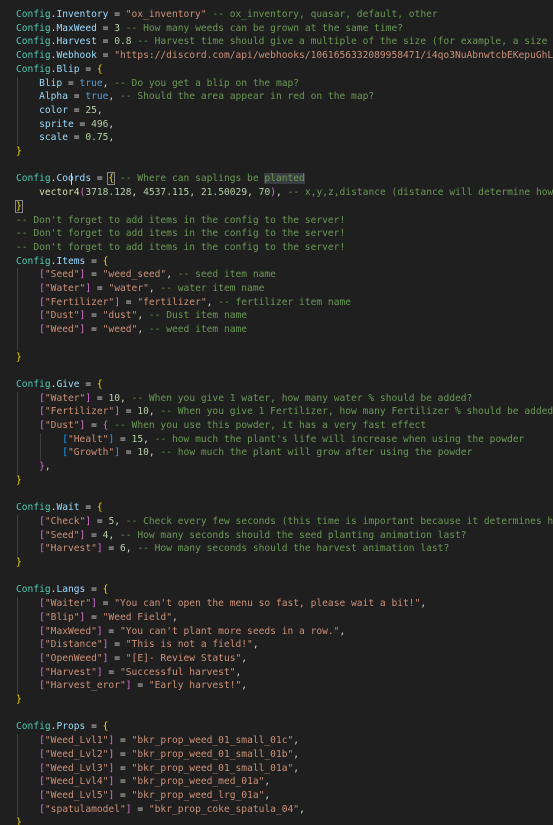 The image size is (553, 825). What do you see at coordinates (276, 262) in the screenshot?
I see `code-line: Config.Items = {` at bounding box center [276, 262].